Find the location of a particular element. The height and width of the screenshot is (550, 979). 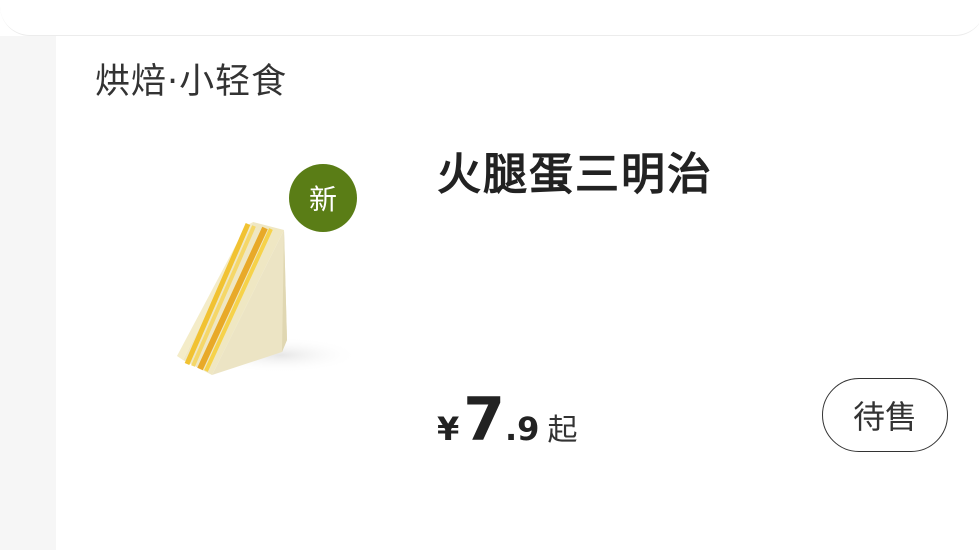

price-suffix: 起 is located at coordinates (562, 430).